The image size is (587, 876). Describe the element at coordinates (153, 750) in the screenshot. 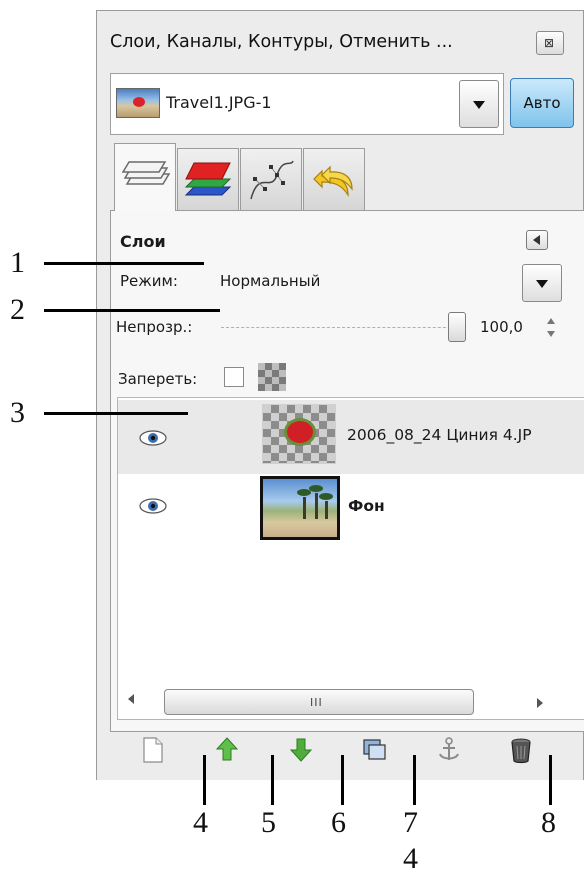

I see `new-layer-icon` at that location.